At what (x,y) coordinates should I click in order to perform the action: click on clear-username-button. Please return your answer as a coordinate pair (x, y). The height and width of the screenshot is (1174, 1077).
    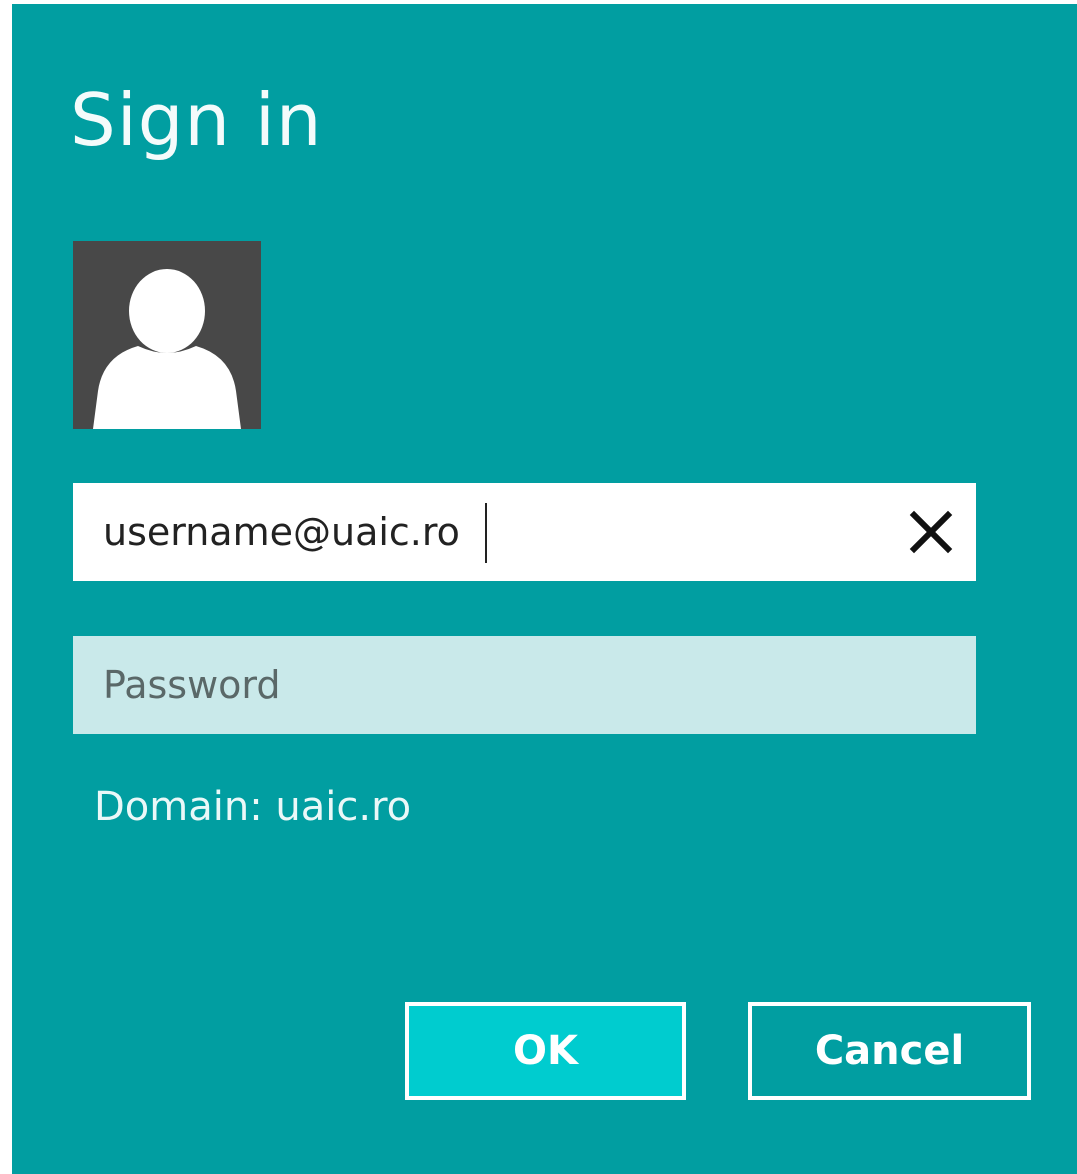
    Looking at the image, I should click on (931, 532).